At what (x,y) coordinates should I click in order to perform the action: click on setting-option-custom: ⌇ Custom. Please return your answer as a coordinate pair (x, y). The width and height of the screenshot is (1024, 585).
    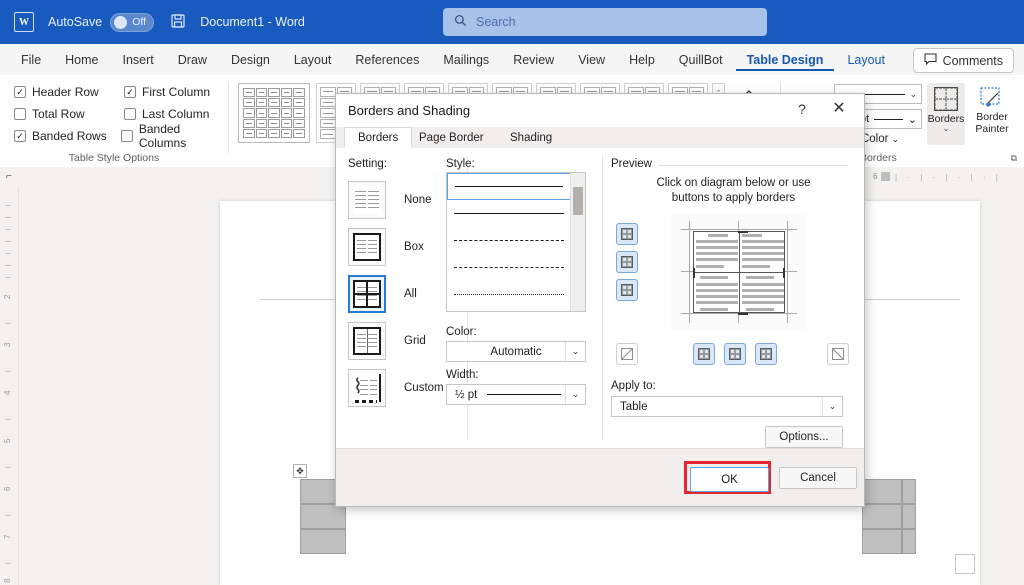
    Looking at the image, I should click on (396, 387).